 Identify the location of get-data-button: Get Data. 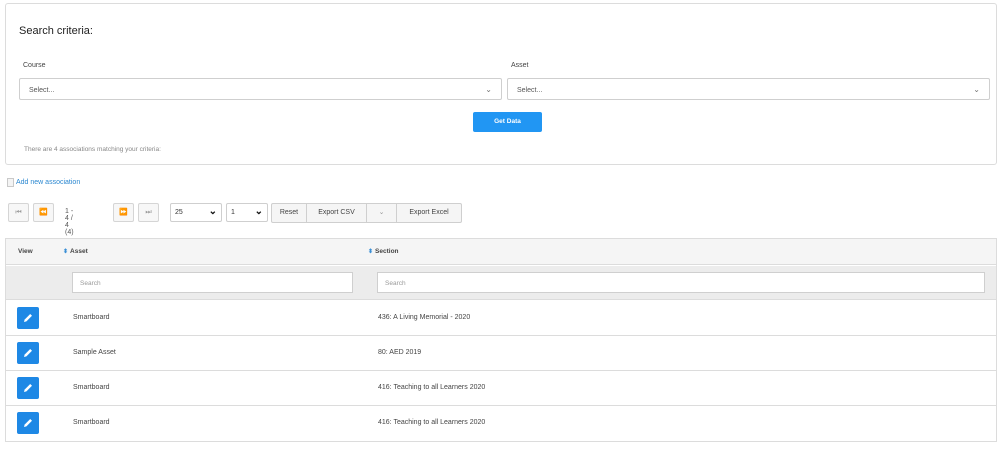
(507, 122).